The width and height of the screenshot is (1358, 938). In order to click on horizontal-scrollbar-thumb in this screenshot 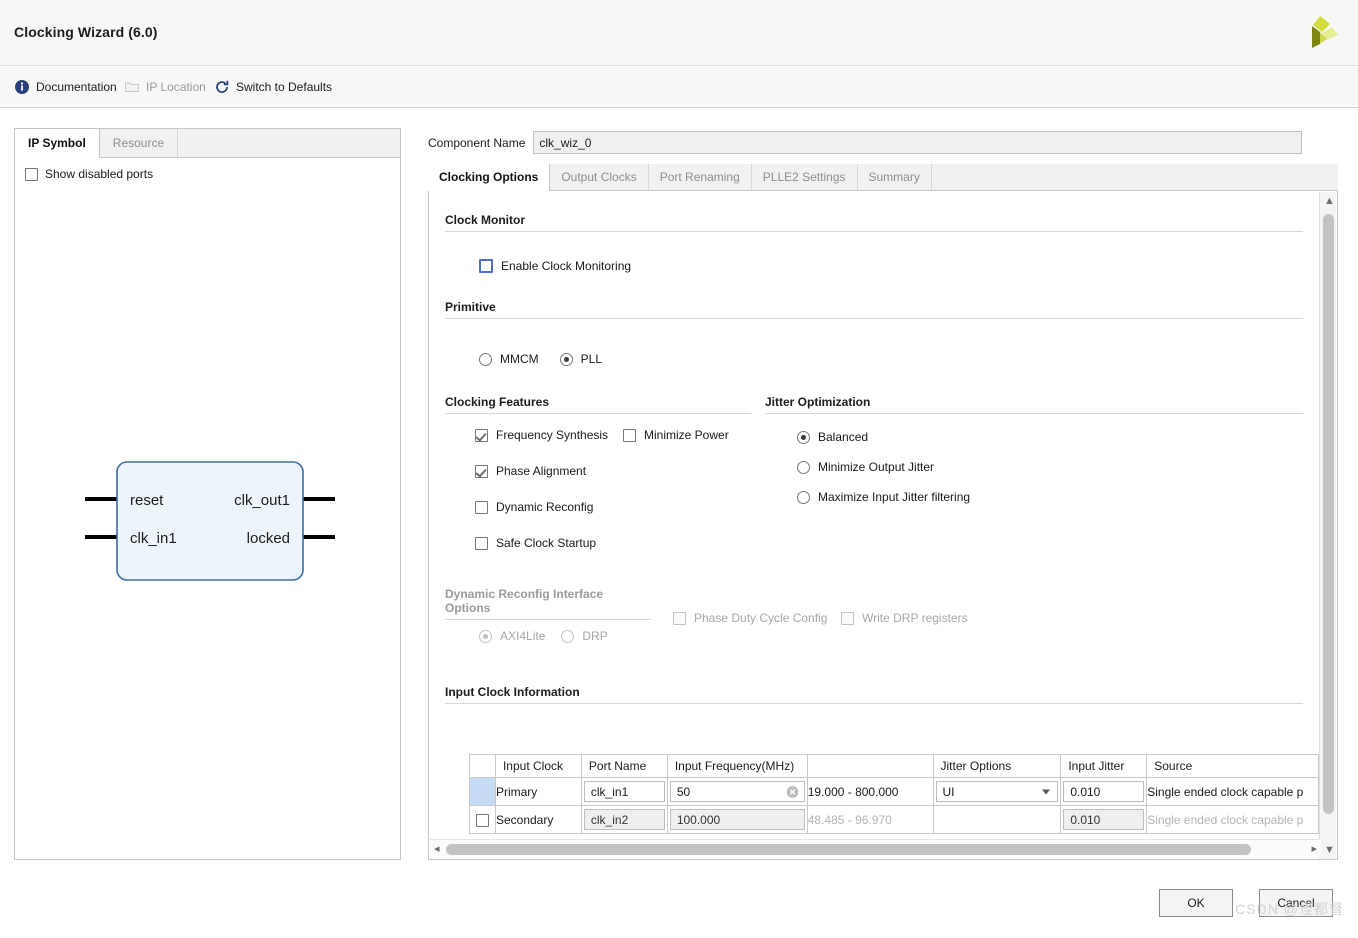, I will do `click(848, 849)`.